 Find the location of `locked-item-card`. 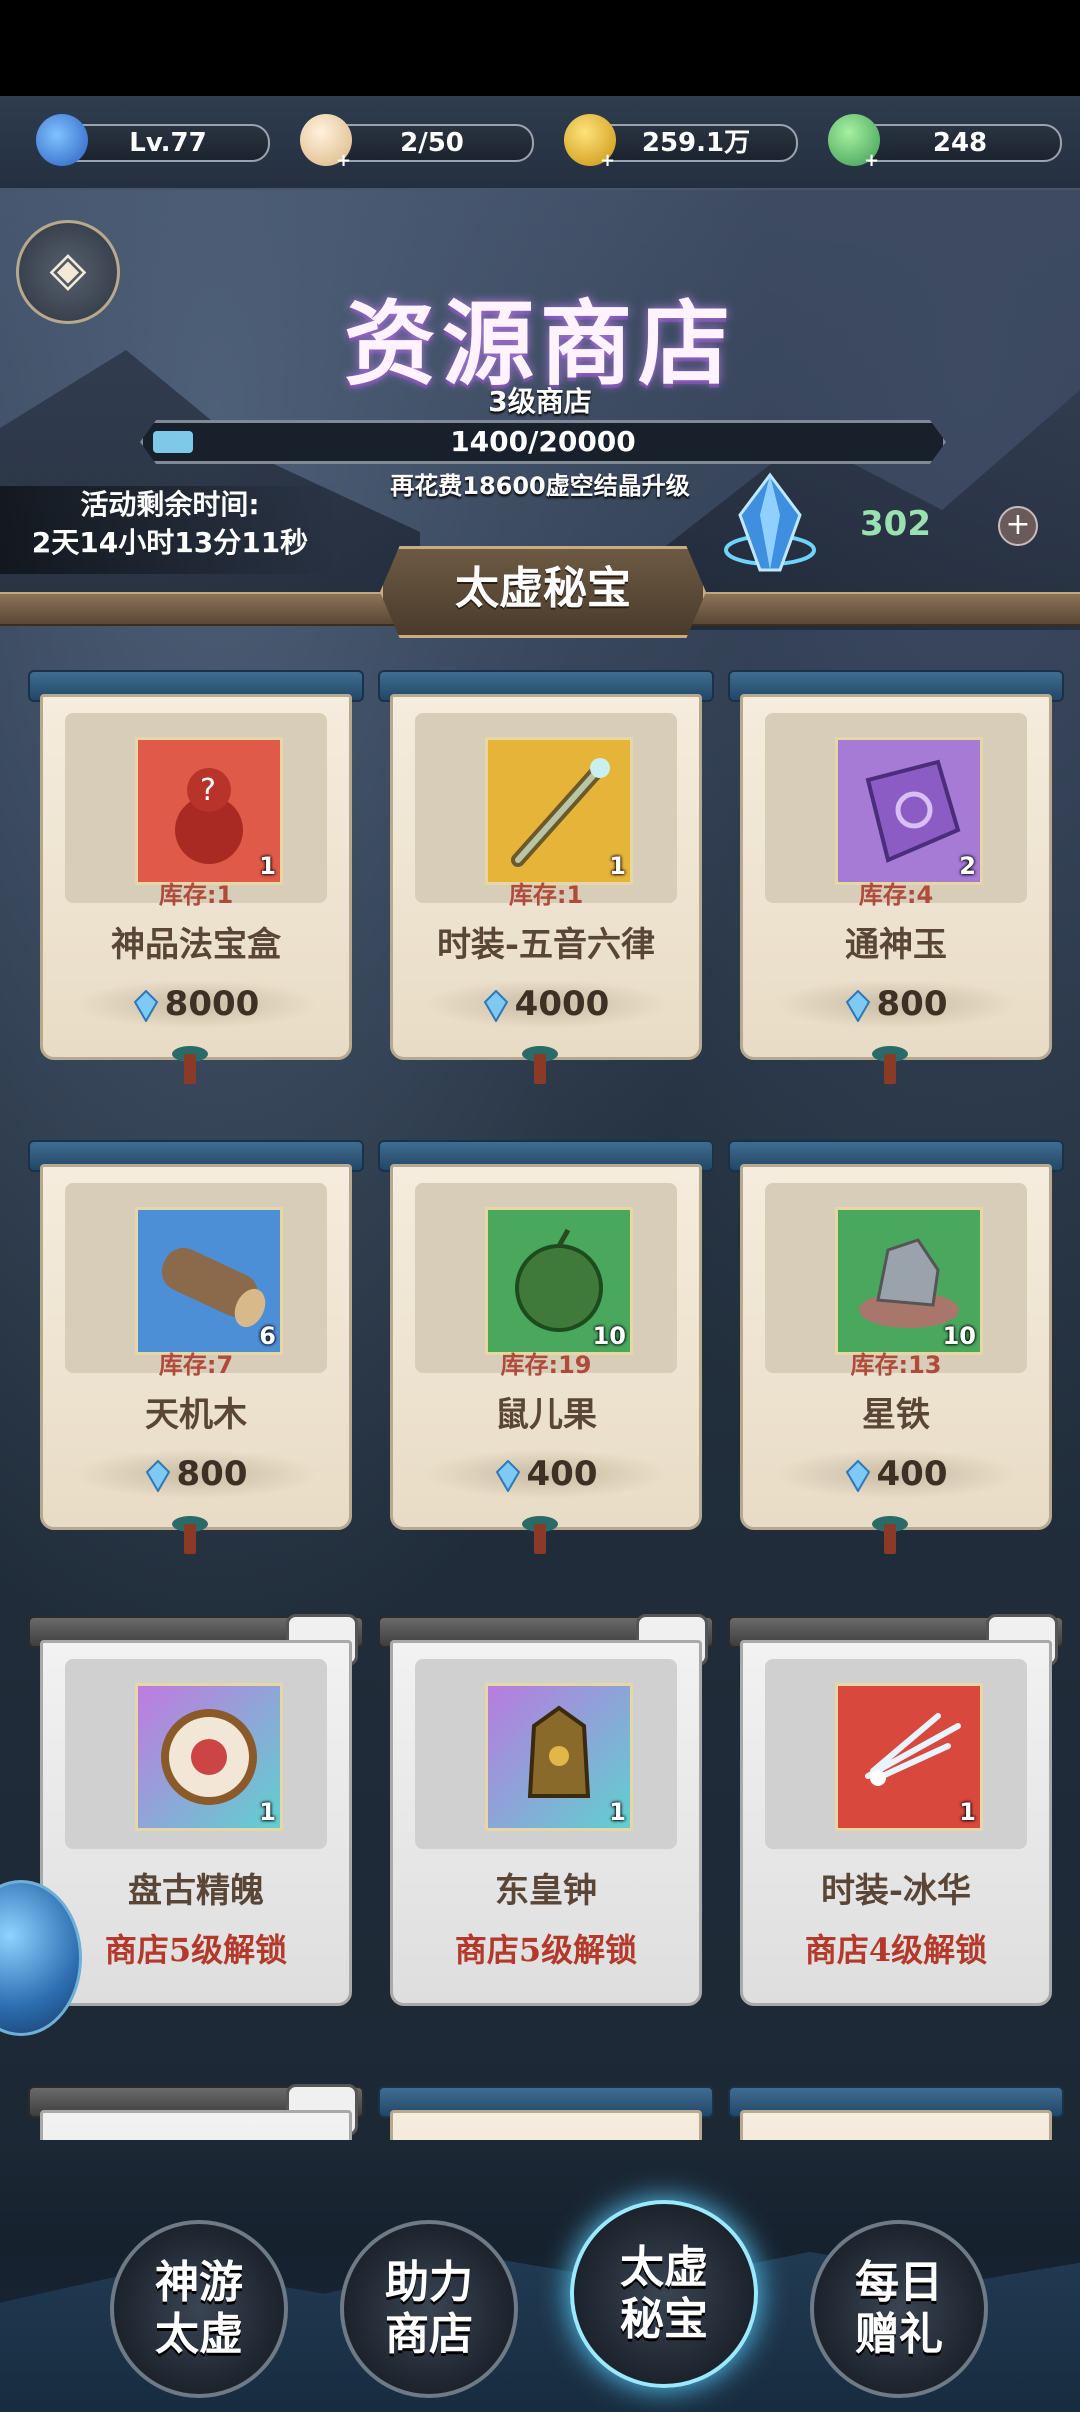

locked-item-card is located at coordinates (196, 2112).